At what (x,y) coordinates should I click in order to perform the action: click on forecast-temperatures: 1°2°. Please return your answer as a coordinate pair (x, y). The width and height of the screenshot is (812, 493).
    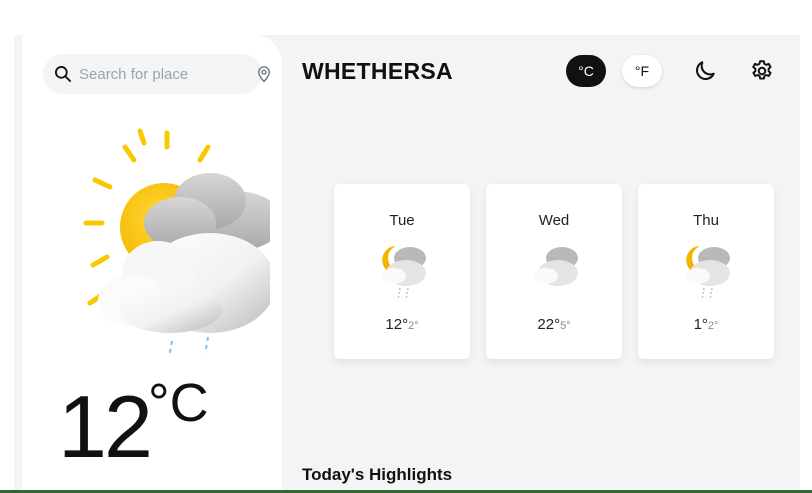
    Looking at the image, I should click on (706, 325).